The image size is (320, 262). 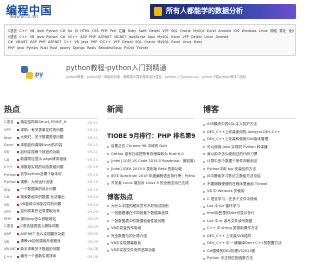 I want to click on hot-item: VFP 求助：有关表单控件的问题 09-11, so click(x=51, y=129).